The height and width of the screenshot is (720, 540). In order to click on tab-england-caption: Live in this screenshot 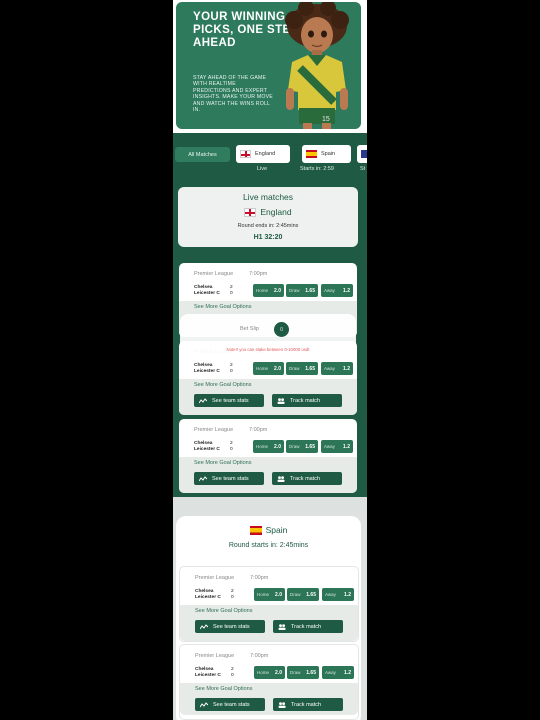, I will do `click(262, 169)`.